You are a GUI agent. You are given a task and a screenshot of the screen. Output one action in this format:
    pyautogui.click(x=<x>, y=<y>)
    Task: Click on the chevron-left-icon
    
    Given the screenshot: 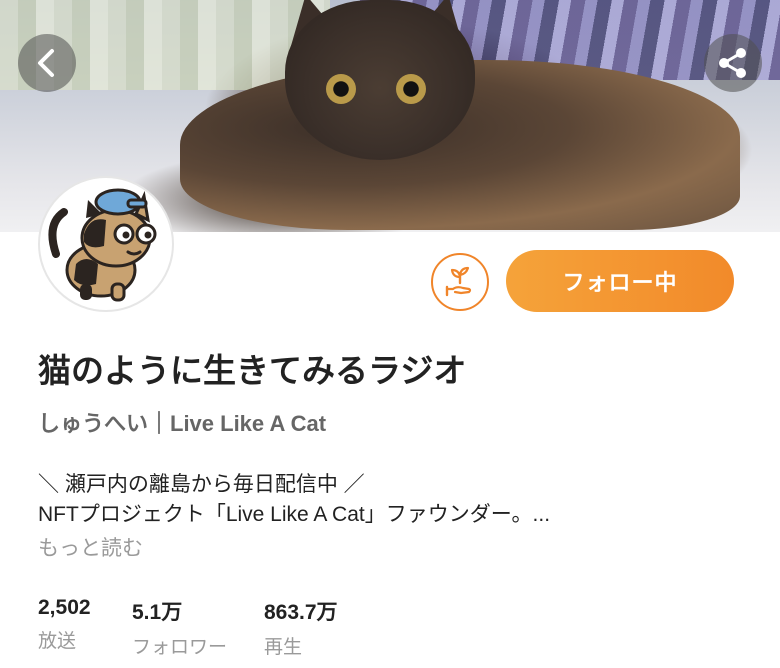 What is the action you would take?
    pyautogui.click(x=46, y=63)
    